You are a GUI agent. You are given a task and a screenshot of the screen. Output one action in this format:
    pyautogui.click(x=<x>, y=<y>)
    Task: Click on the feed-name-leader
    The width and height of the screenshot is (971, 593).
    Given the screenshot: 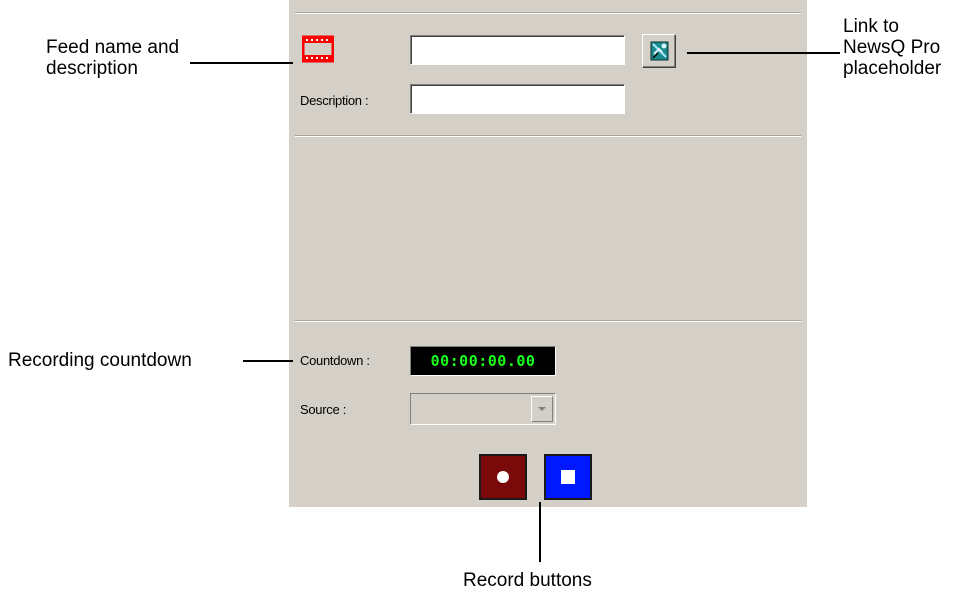 What is the action you would take?
    pyautogui.click(x=241, y=63)
    